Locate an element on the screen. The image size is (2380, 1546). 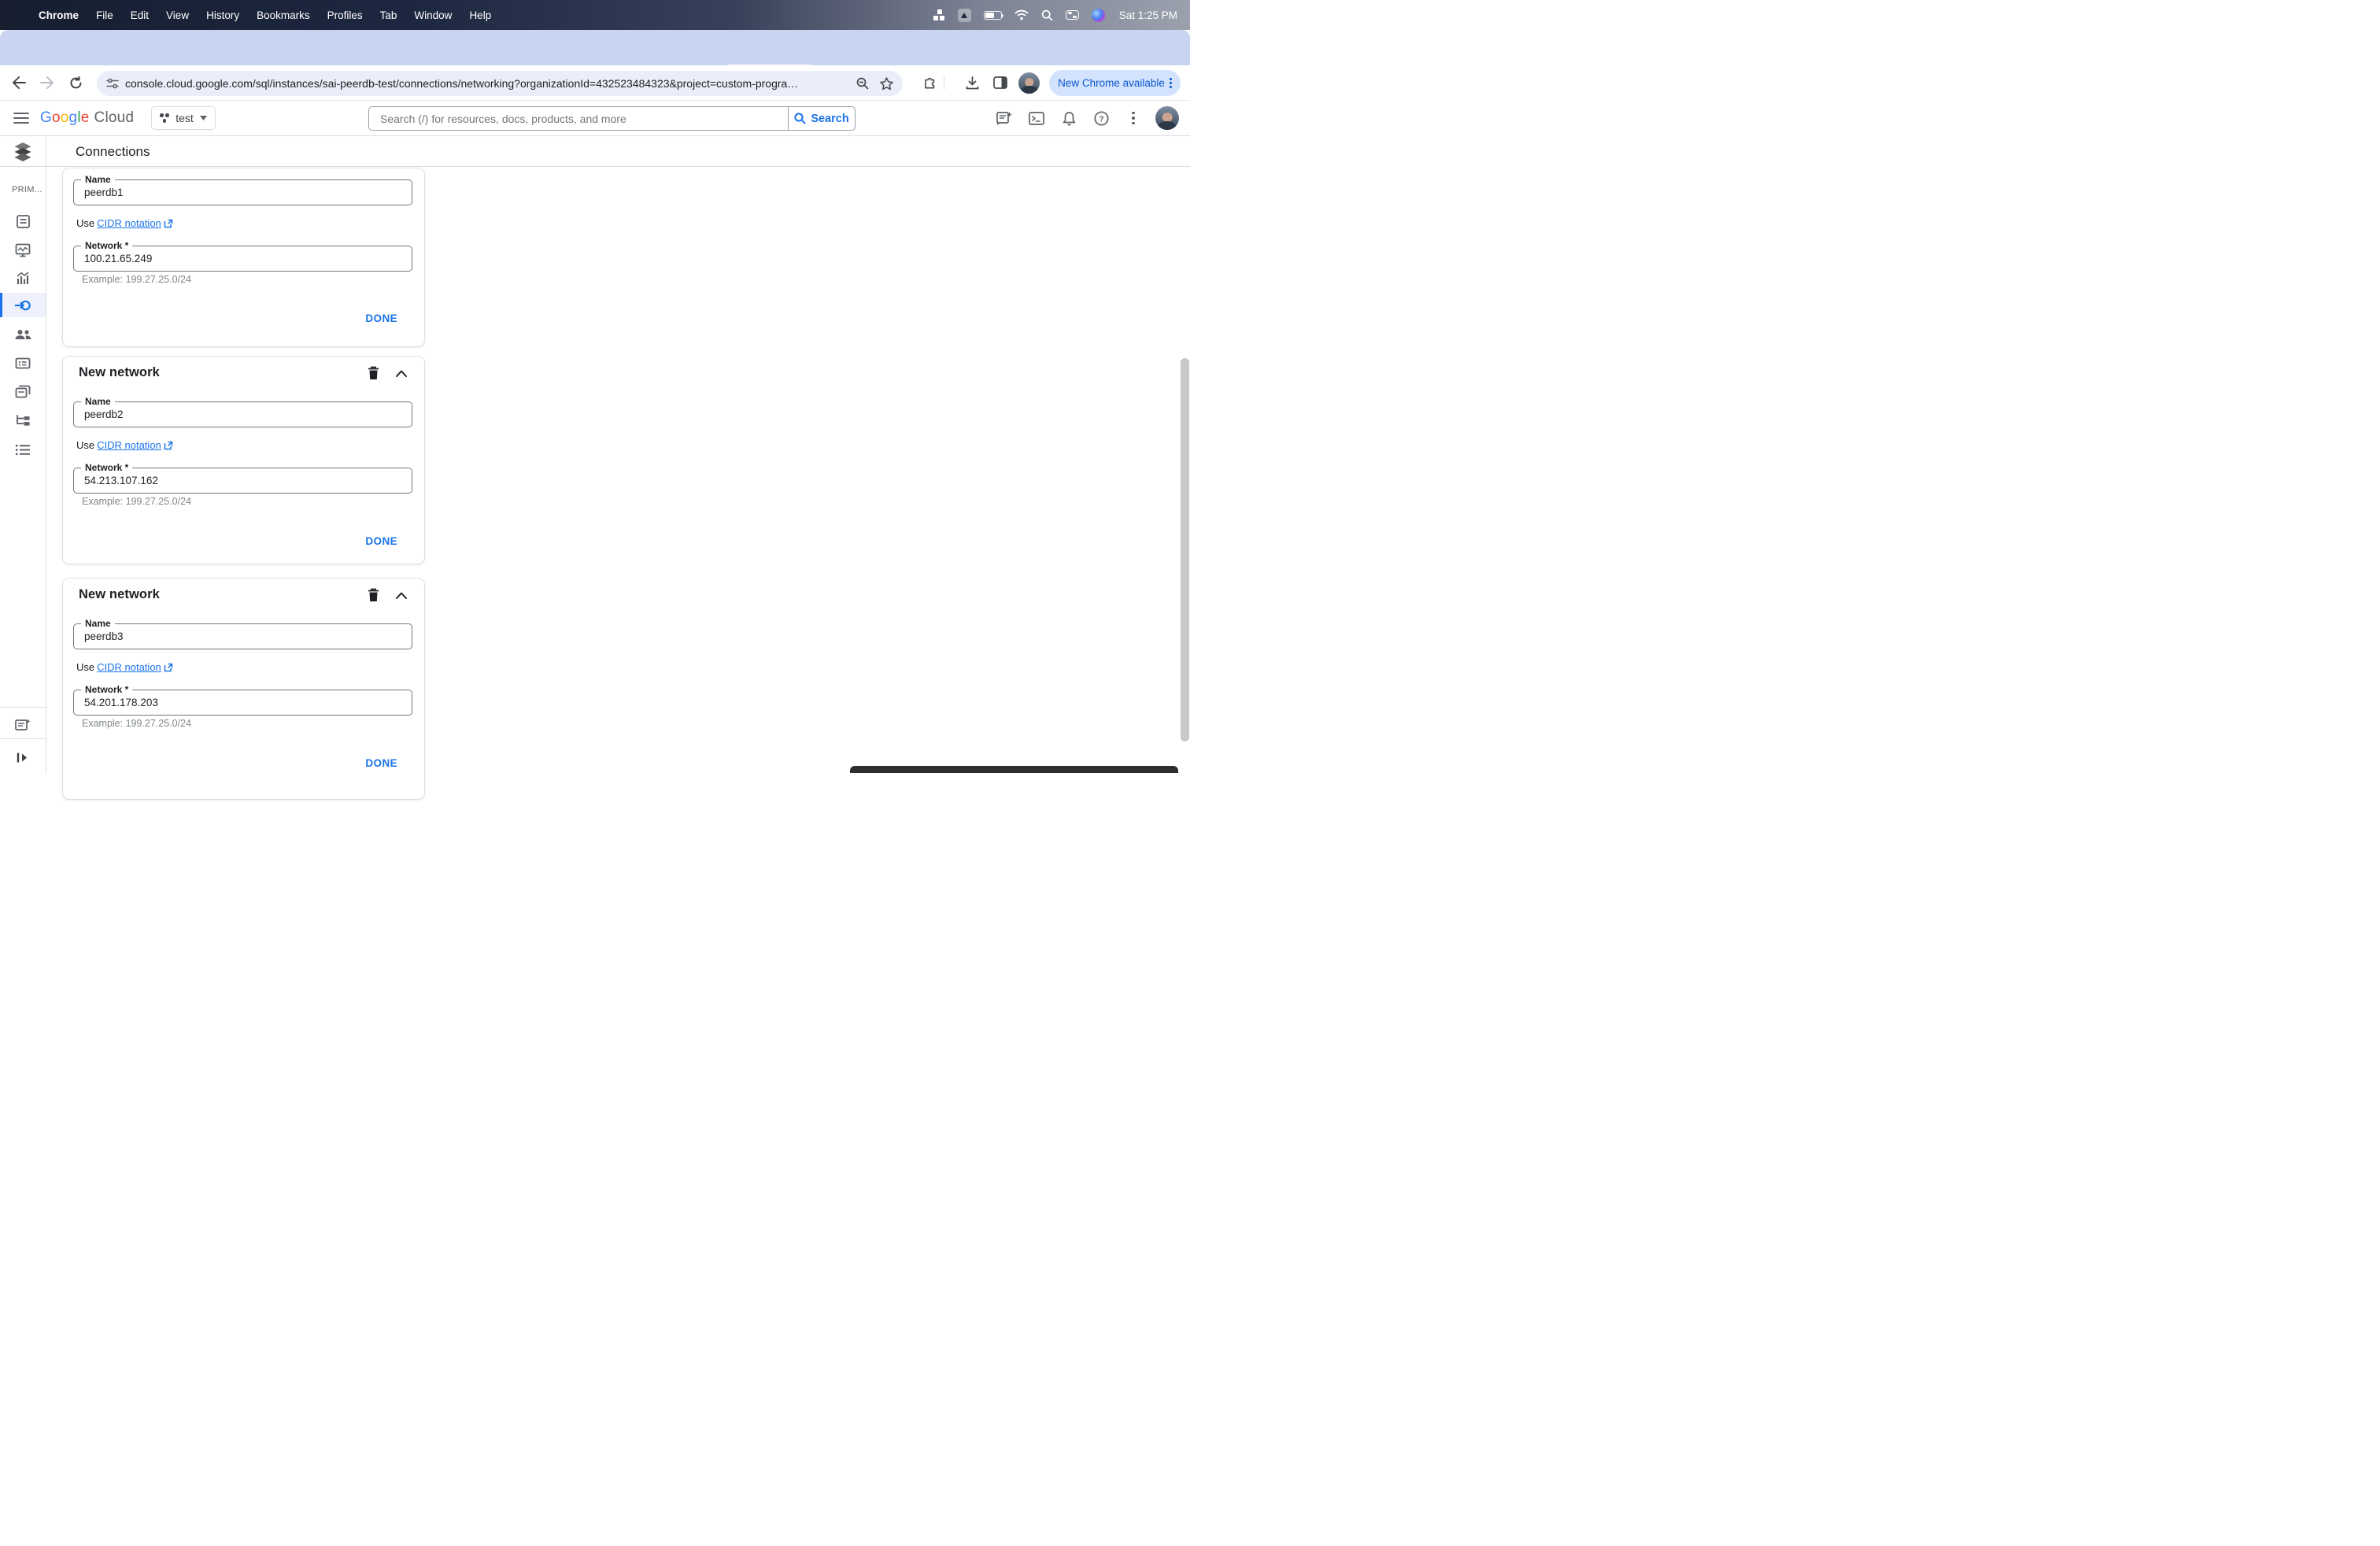
overview-icon is located at coordinates (23, 221).